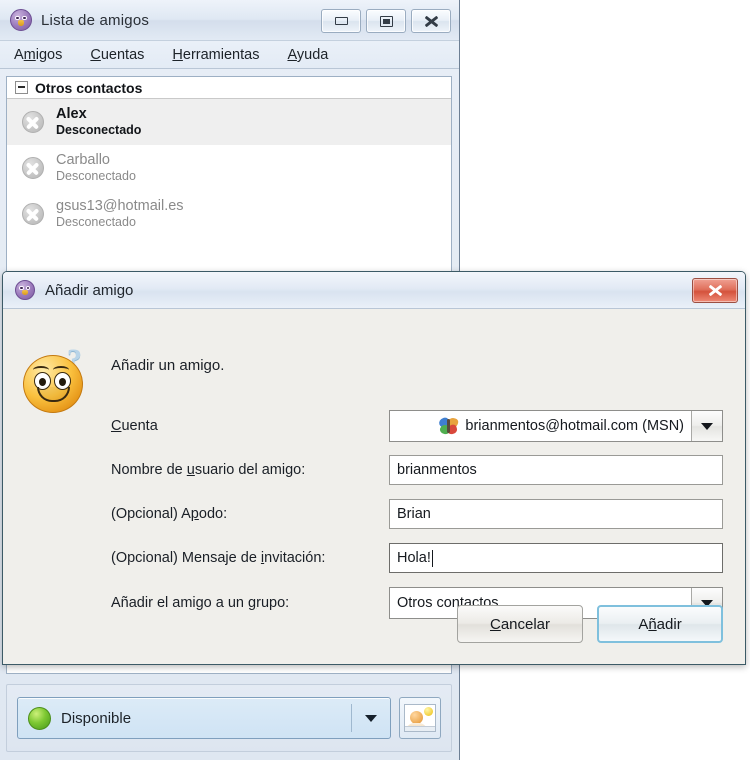  I want to click on username-label: Nombre de usuario del amigo:, so click(208, 470).